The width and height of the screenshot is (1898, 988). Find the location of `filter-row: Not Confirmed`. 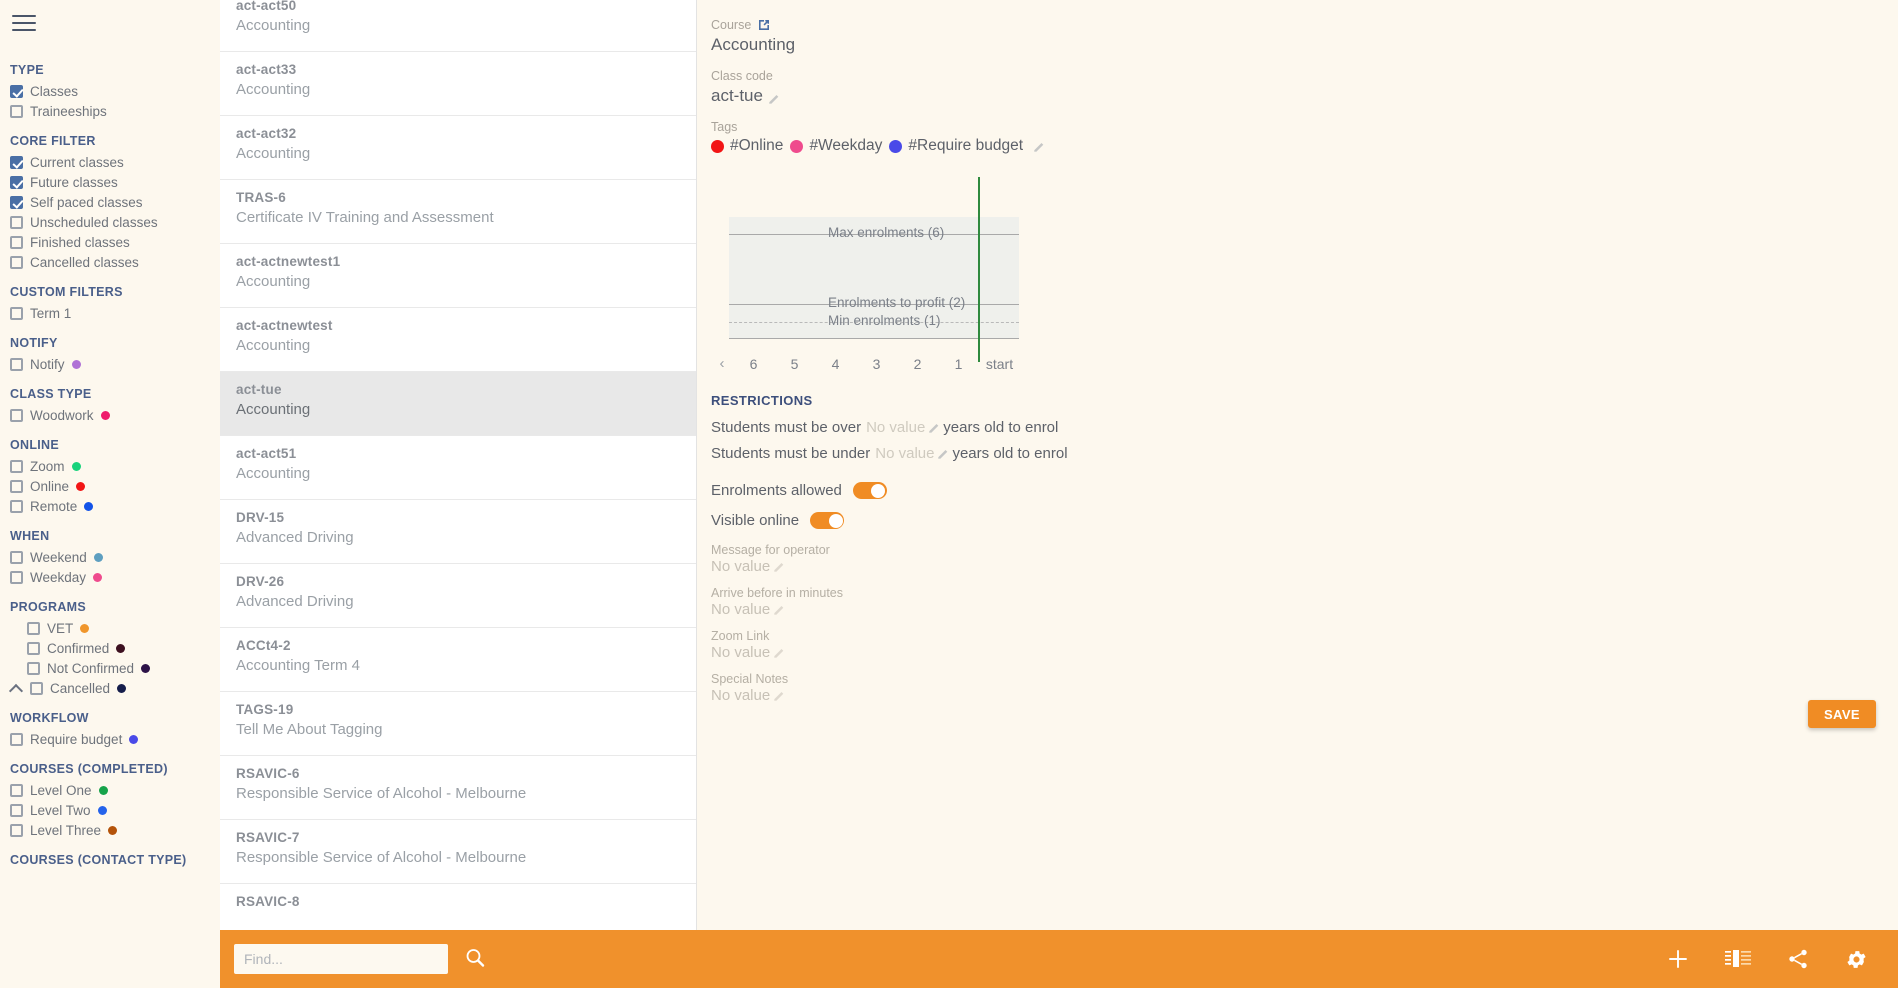

filter-row: Not Confirmed is located at coordinates (110, 668).